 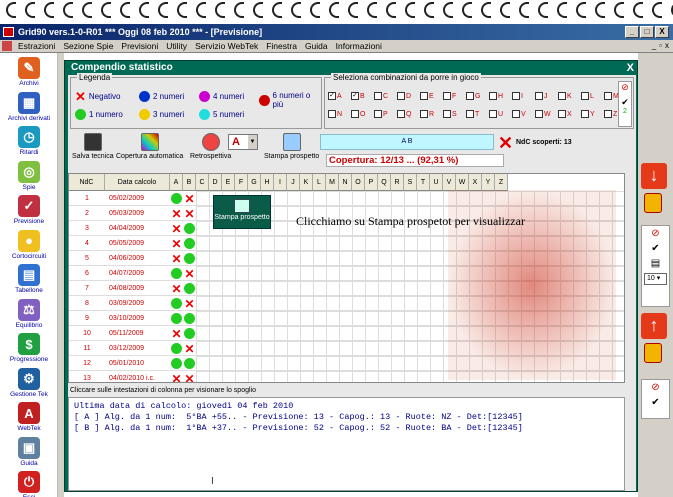 I want to click on chevron-down-icon: ▼, so click(x=252, y=142).